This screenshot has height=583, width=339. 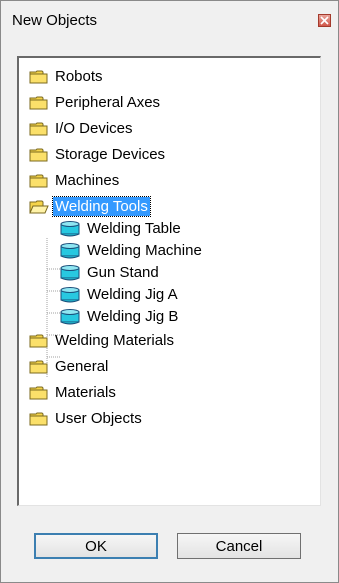 What do you see at coordinates (169, 419) in the screenshot?
I see `tree-item-user-objects: User Objects` at bounding box center [169, 419].